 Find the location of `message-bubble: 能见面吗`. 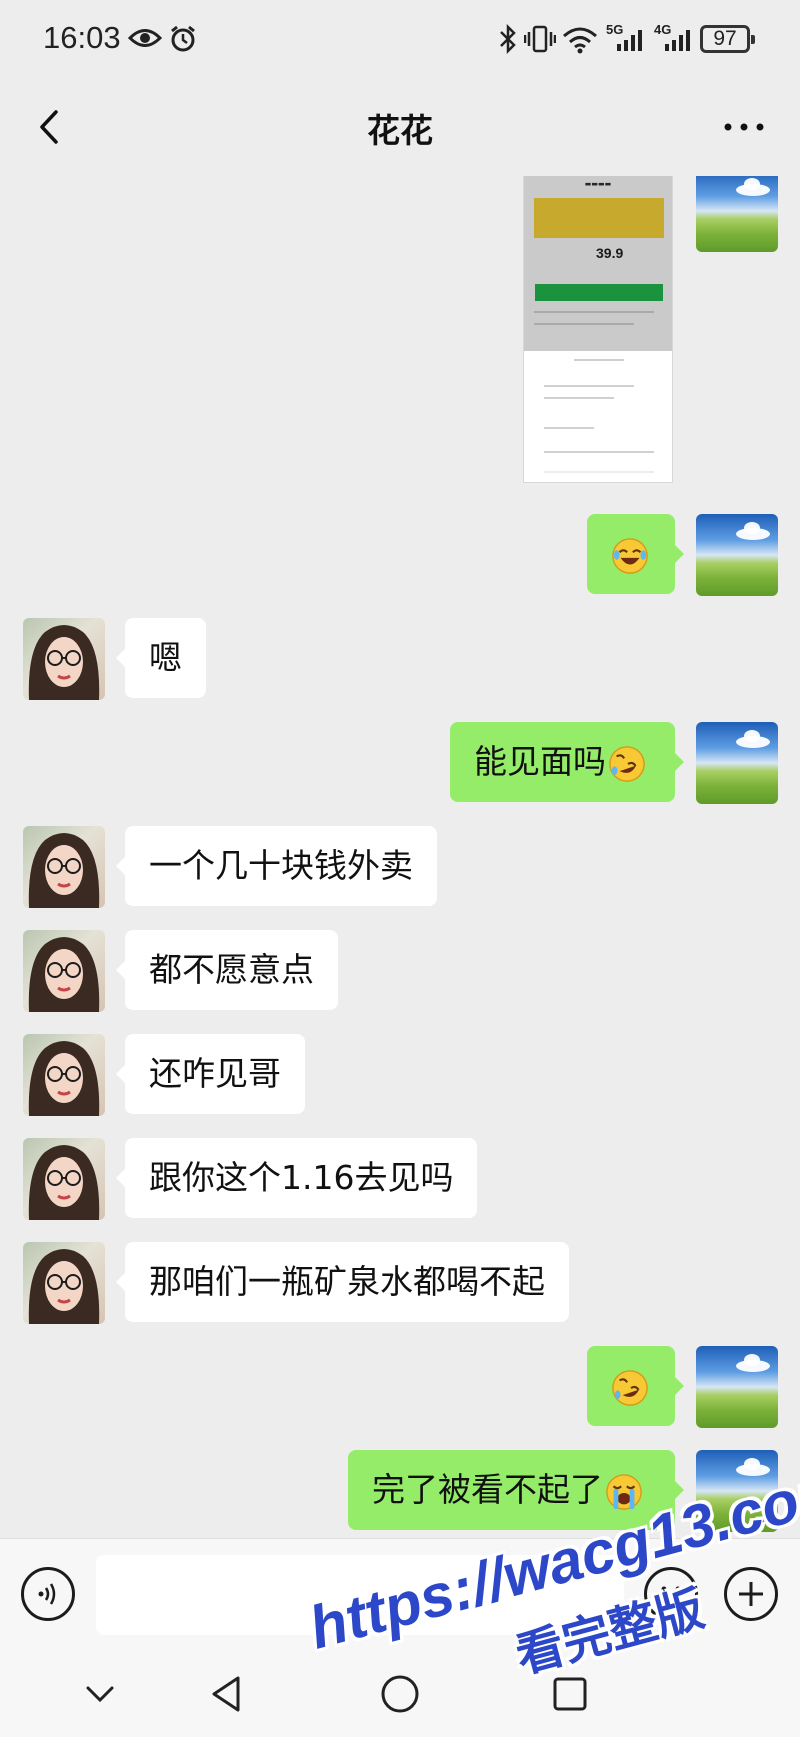

message-bubble: 能见面吗 is located at coordinates (567, 762).